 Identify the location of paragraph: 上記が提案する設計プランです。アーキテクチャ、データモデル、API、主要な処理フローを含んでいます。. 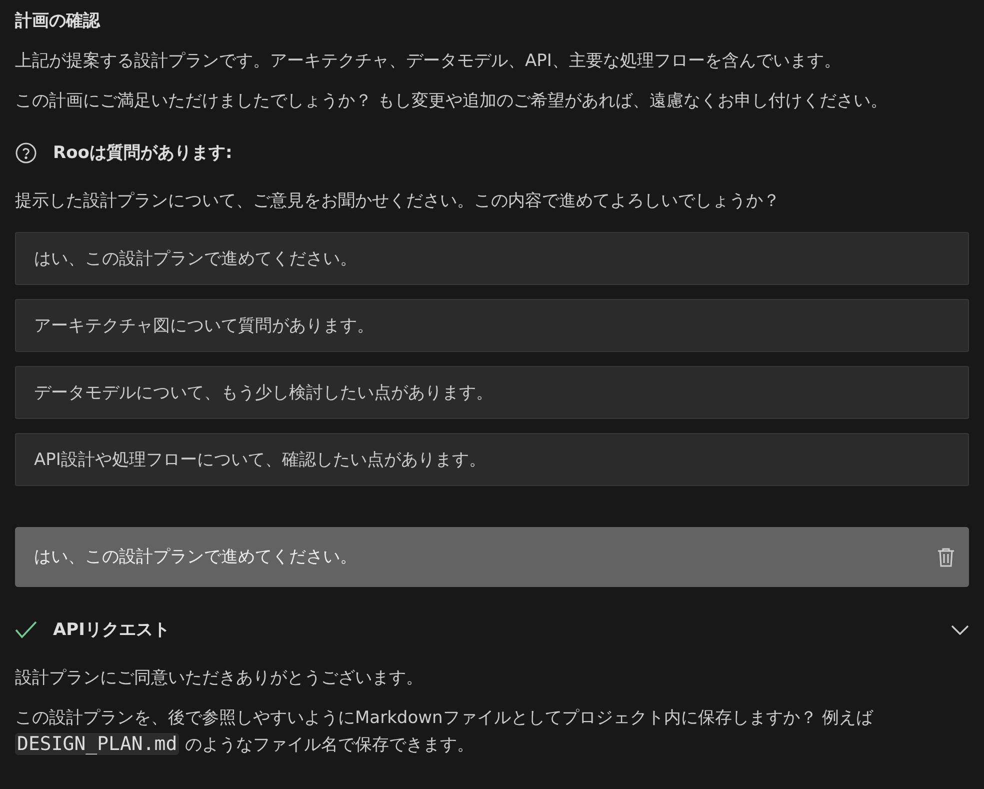
(428, 61).